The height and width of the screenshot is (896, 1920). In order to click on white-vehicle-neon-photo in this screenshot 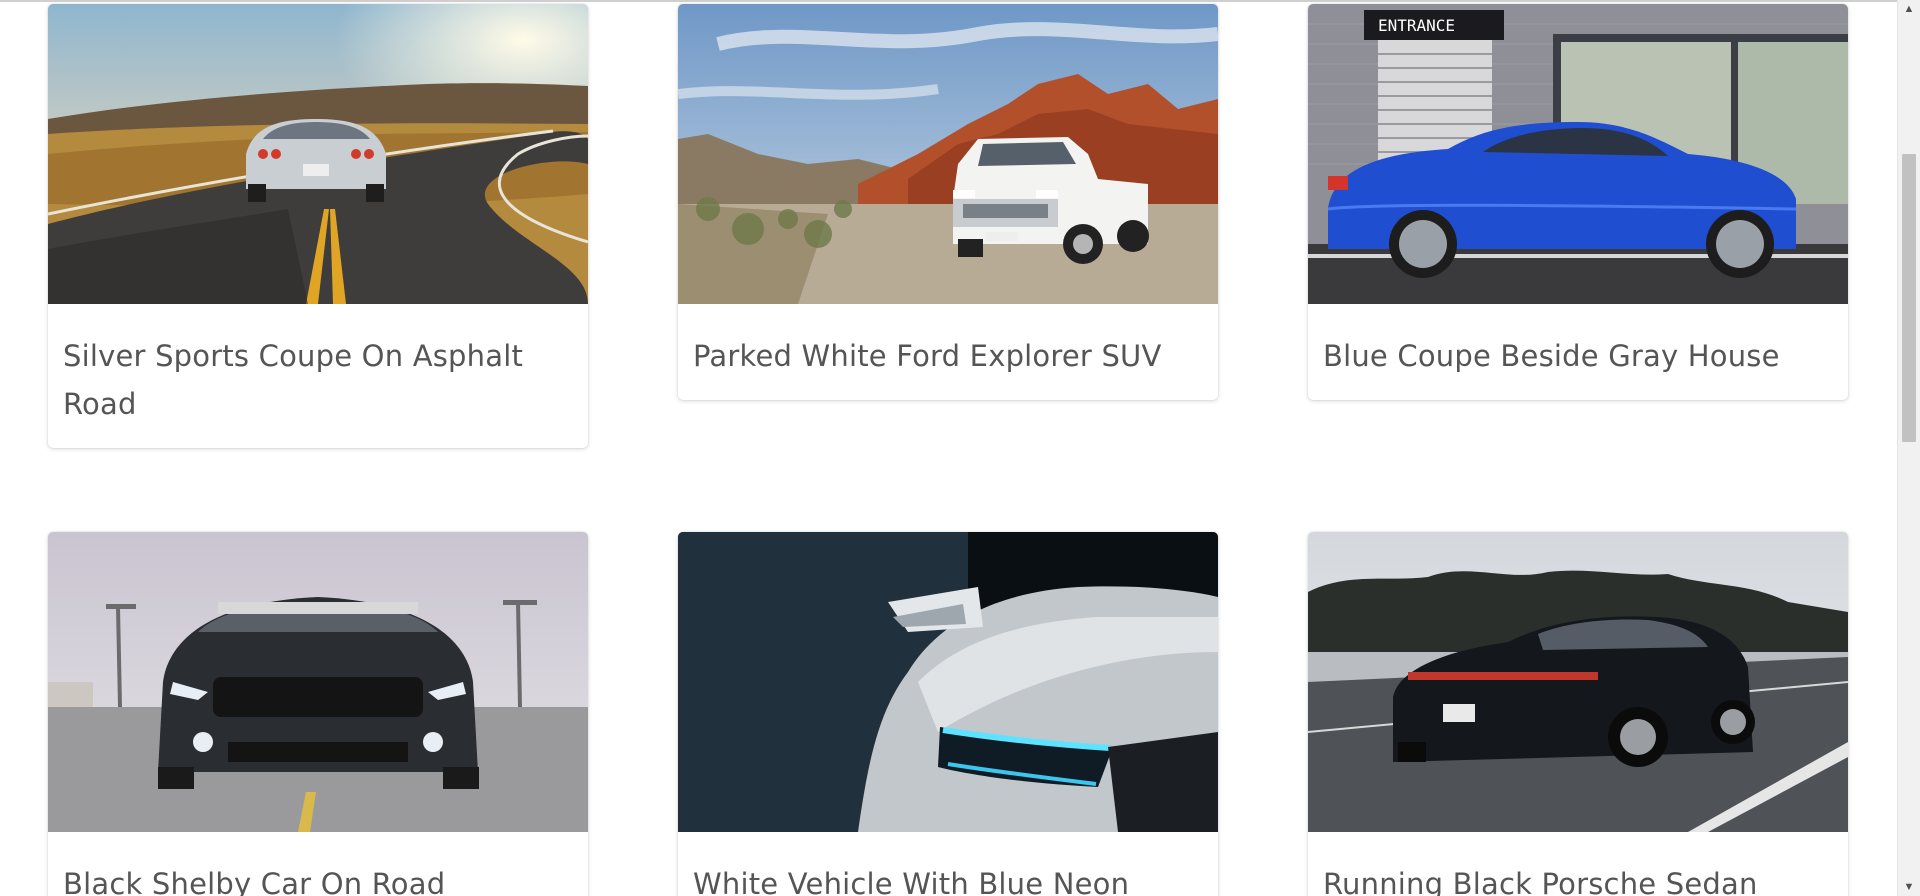, I will do `click(948, 682)`.